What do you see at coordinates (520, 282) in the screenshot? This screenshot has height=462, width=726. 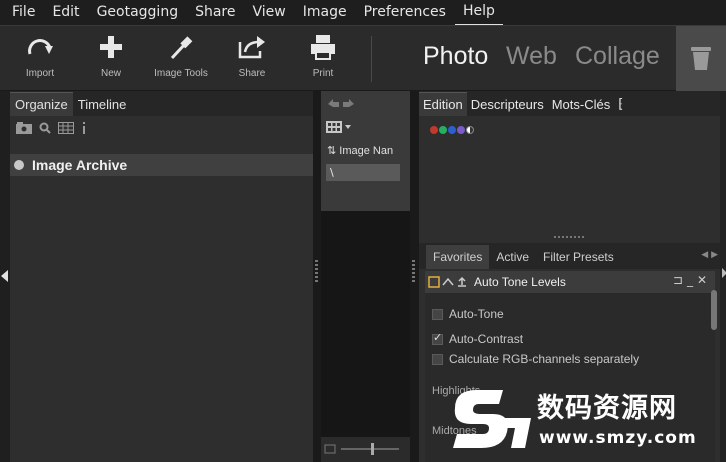 I see `filter-title: Auto Tone Levels` at bounding box center [520, 282].